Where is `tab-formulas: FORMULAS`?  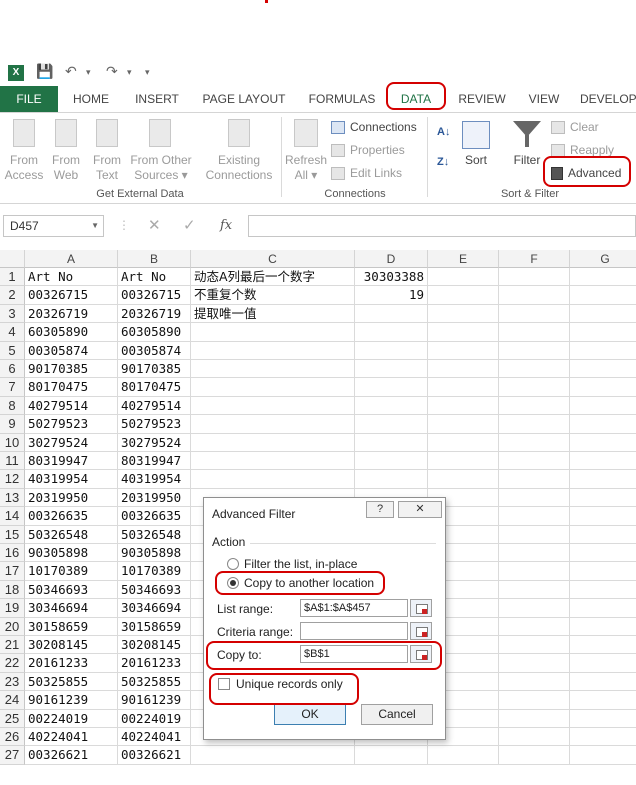
tab-formulas: FORMULAS is located at coordinates (342, 99).